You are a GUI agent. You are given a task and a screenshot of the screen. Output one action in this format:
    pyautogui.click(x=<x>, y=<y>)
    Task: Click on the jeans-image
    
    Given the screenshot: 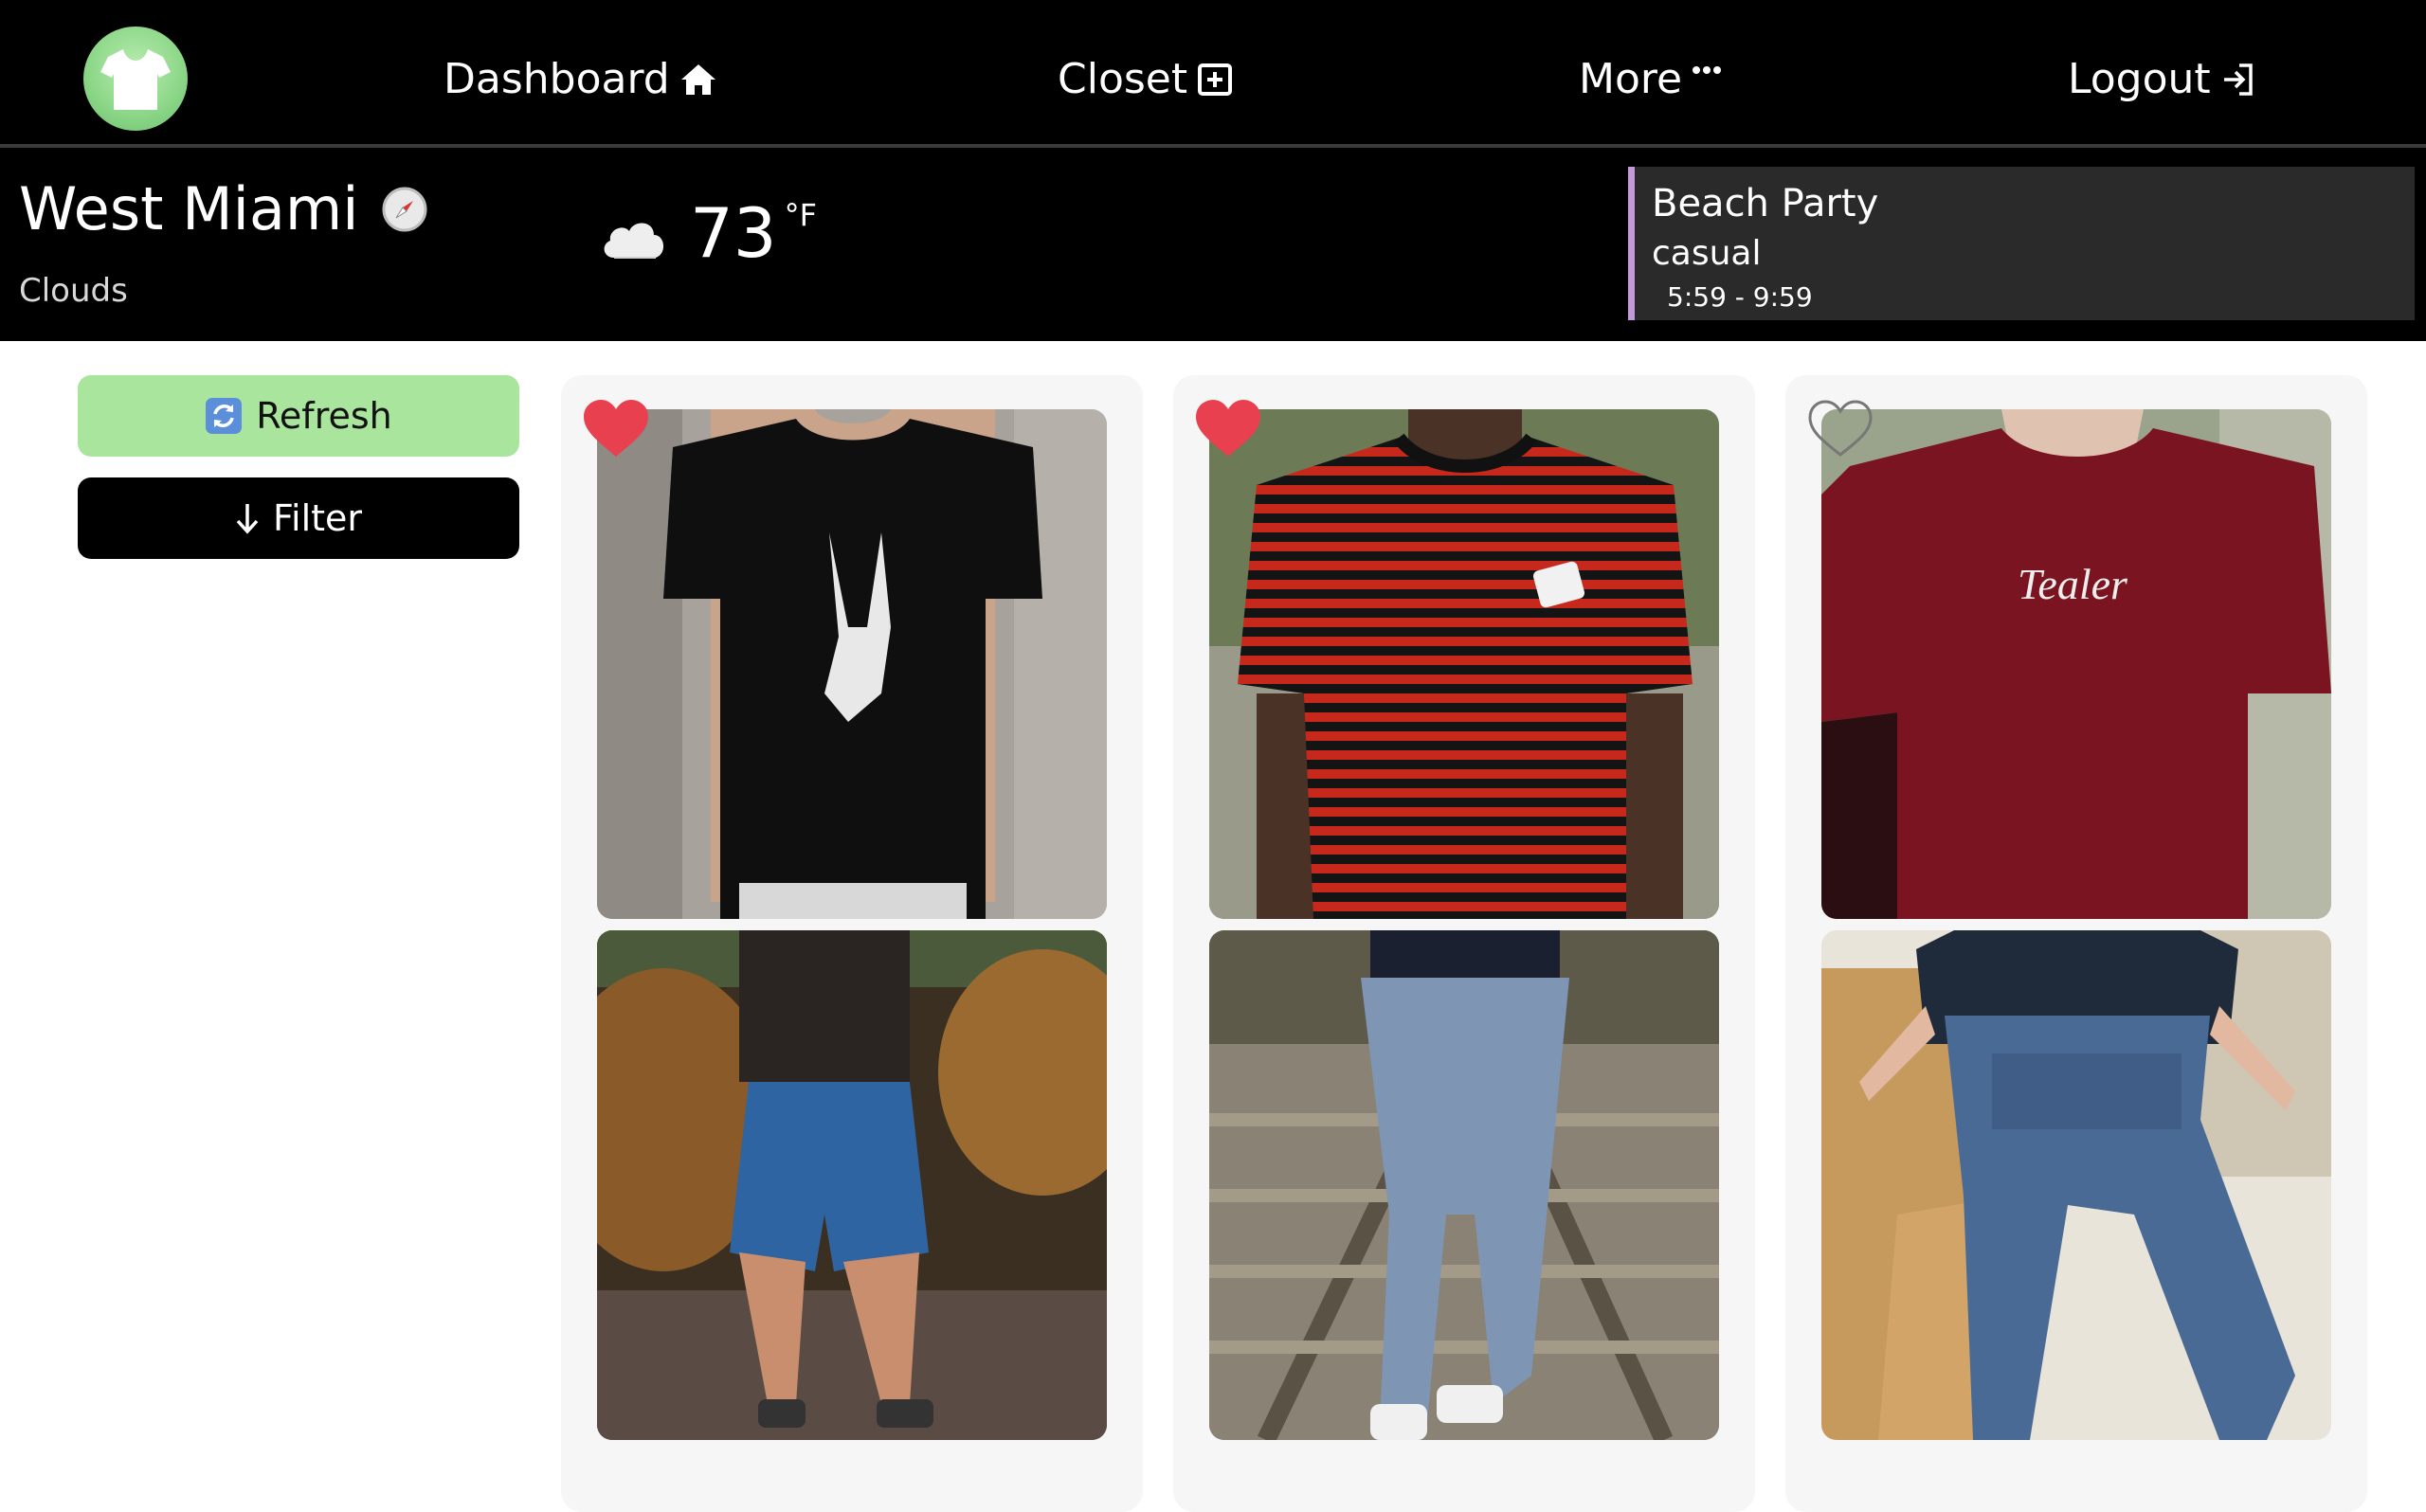 What is the action you would take?
    pyautogui.click(x=1464, y=1185)
    